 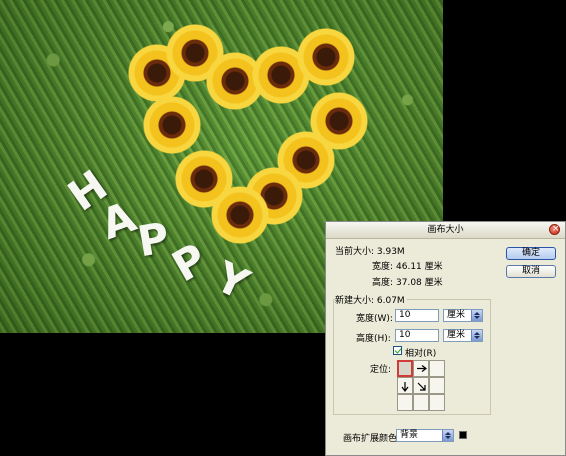 What do you see at coordinates (383, 267) in the screenshot?
I see `current-width-label: 宽度:` at bounding box center [383, 267].